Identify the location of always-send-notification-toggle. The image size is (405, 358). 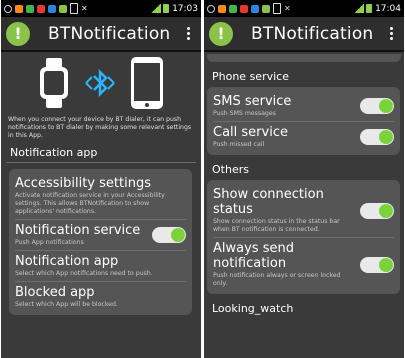
(377, 264).